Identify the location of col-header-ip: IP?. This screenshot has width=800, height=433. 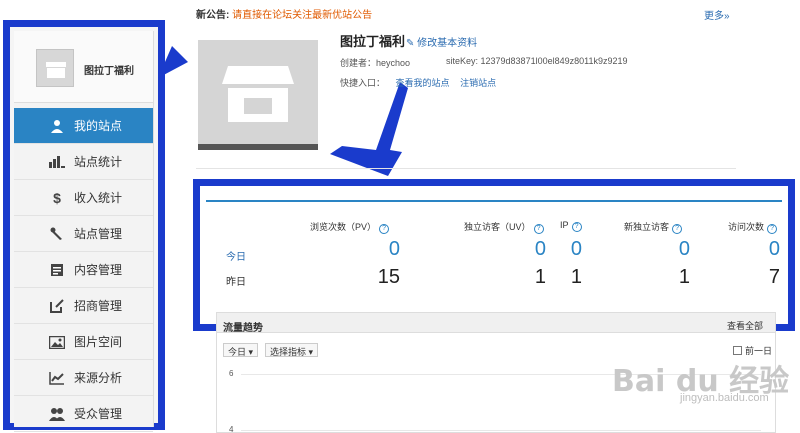
(571, 226).